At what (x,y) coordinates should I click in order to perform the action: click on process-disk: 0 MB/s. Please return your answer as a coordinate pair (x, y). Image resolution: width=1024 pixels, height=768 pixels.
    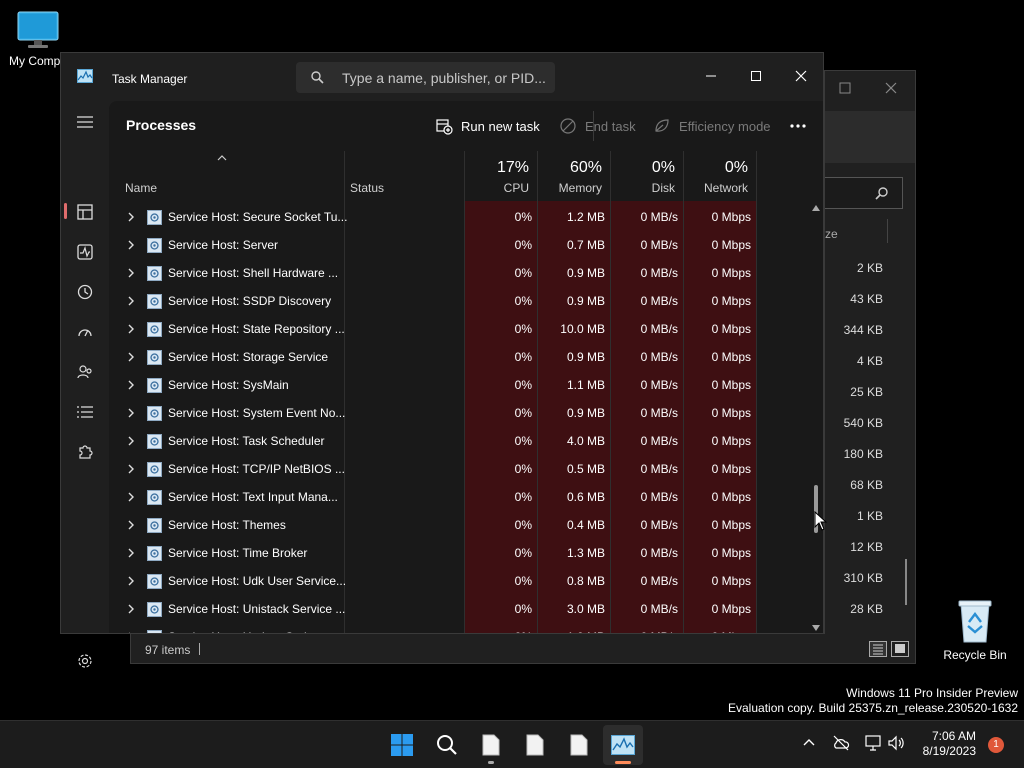
    Looking at the image, I should click on (659, 497).